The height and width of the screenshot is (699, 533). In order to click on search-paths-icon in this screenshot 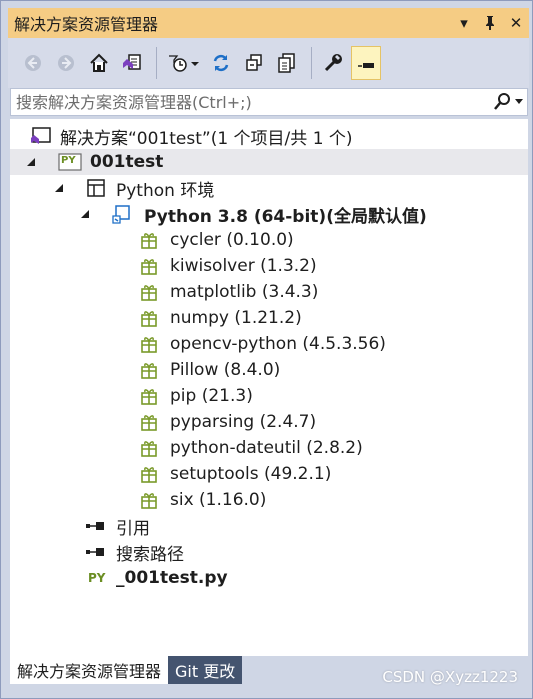, I will do `click(96, 552)`.